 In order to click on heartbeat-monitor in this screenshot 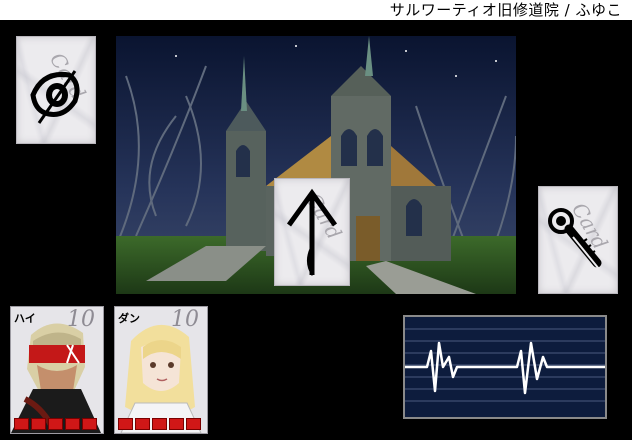, I will do `click(505, 367)`.